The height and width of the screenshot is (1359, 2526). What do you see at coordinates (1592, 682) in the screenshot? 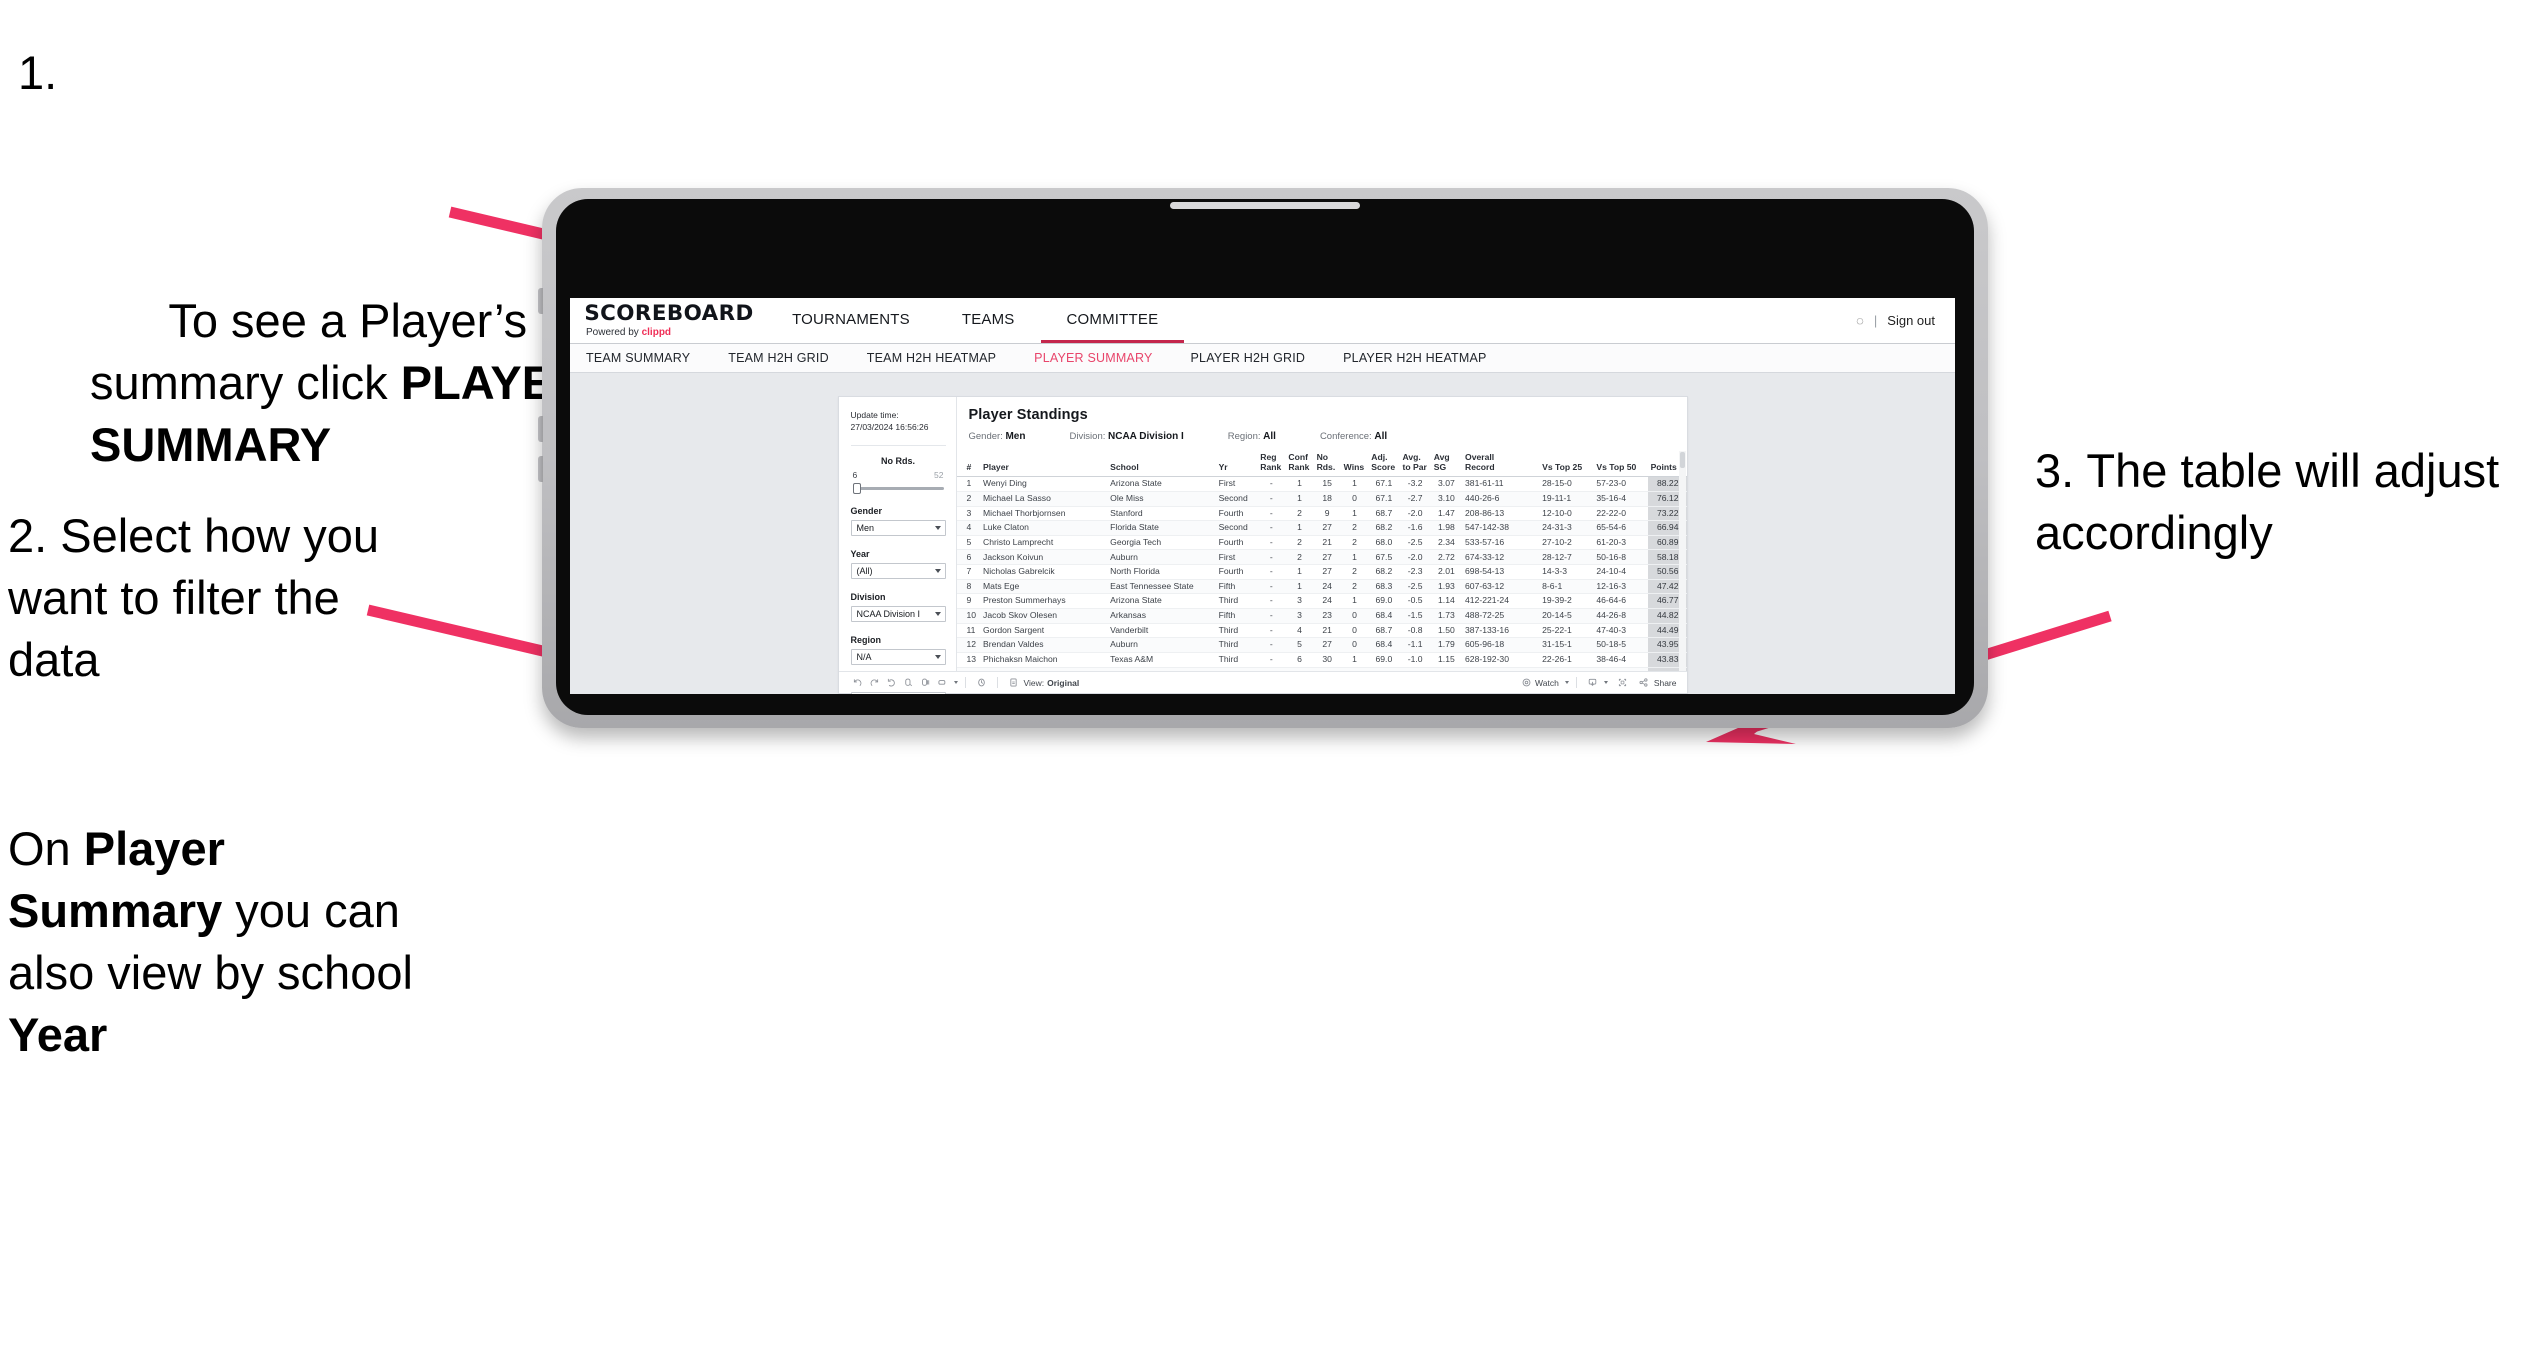
I see `download-icon` at bounding box center [1592, 682].